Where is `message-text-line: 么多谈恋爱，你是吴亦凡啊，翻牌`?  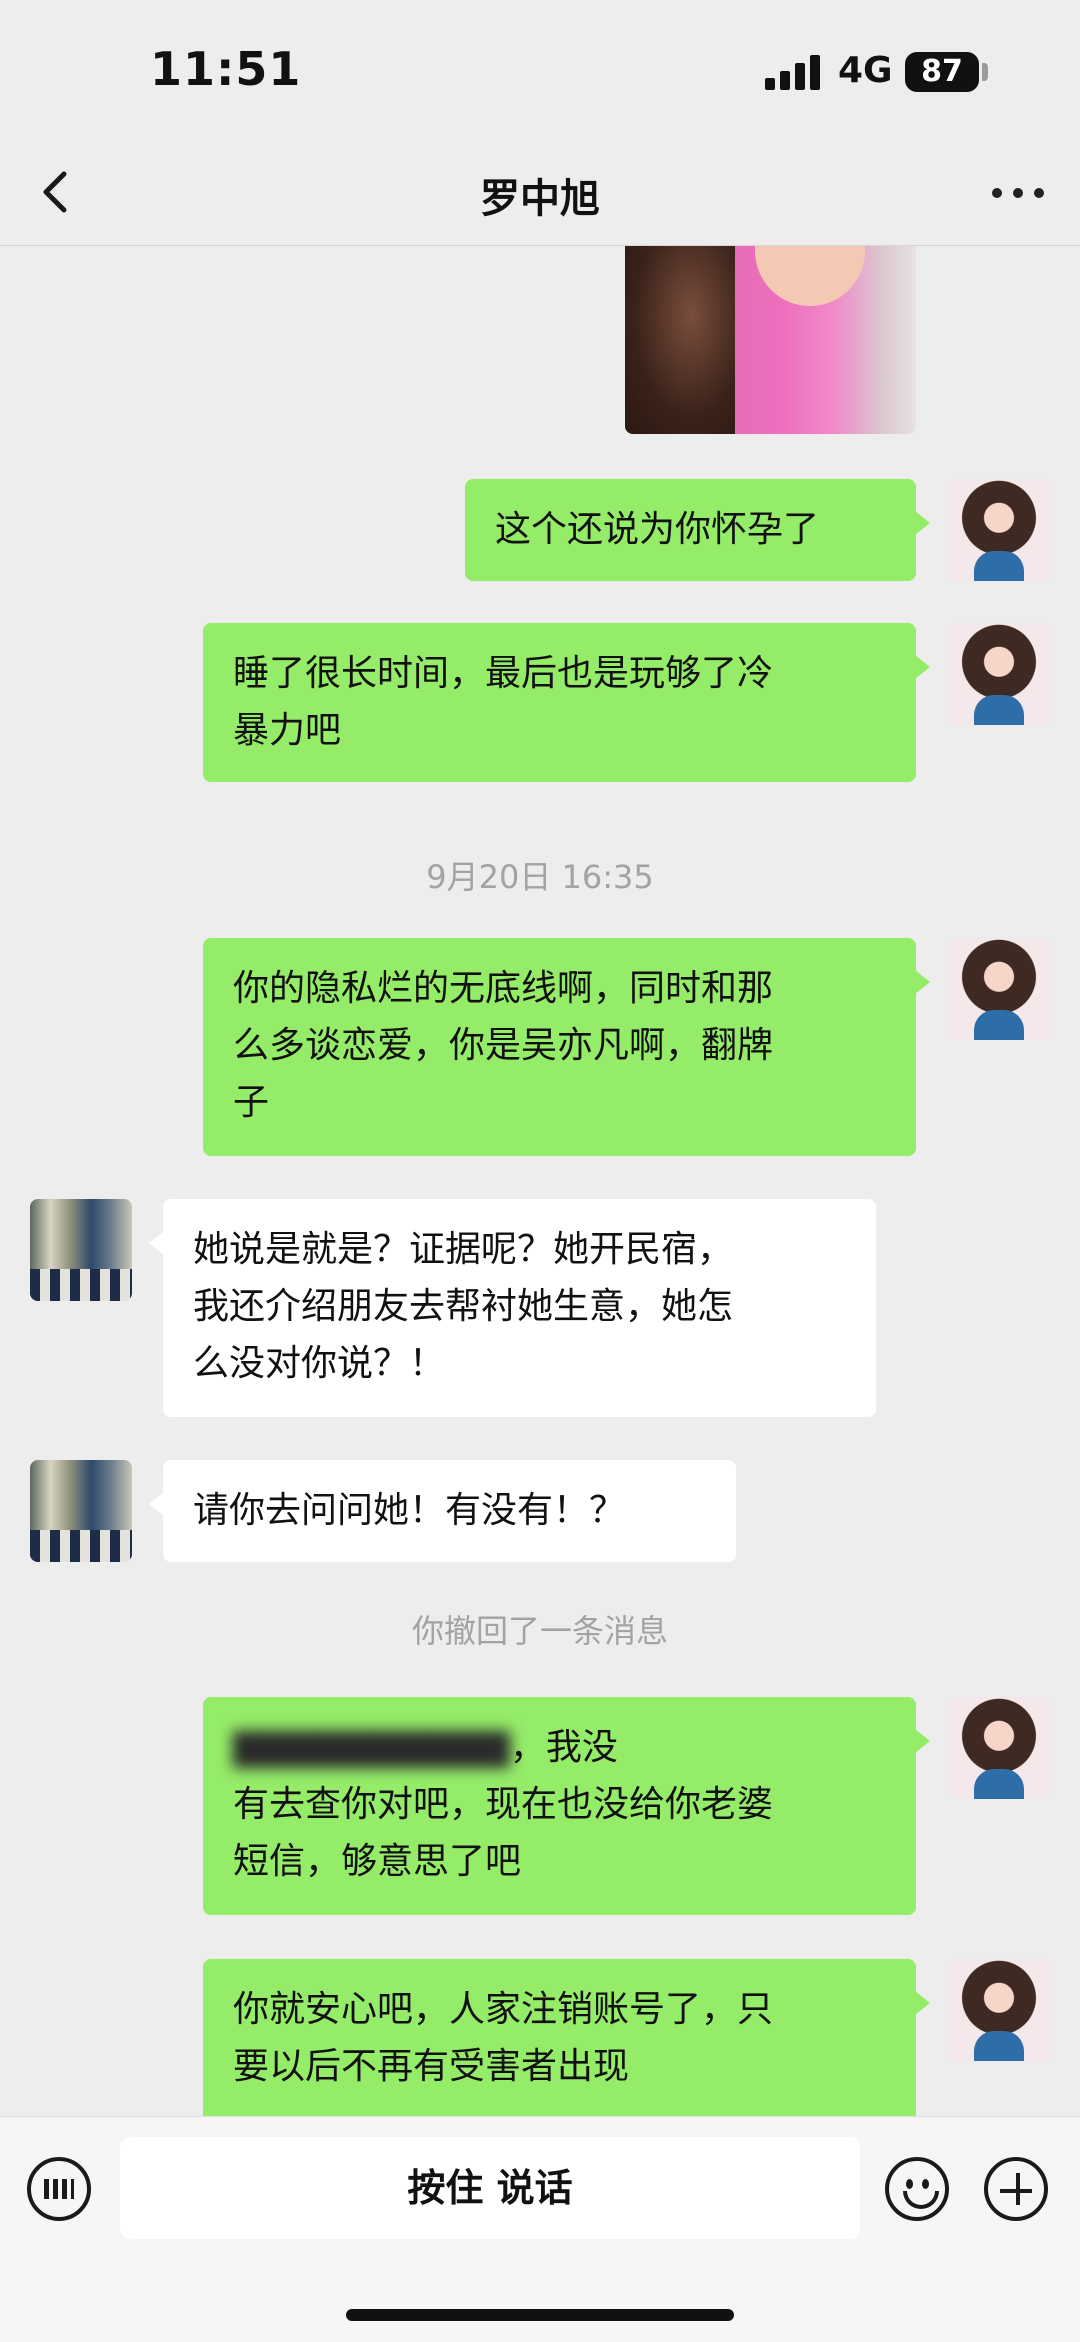
message-text-line: 么多谈恋爱，你是吴亦凡啊，翻牌 is located at coordinates (503, 1045).